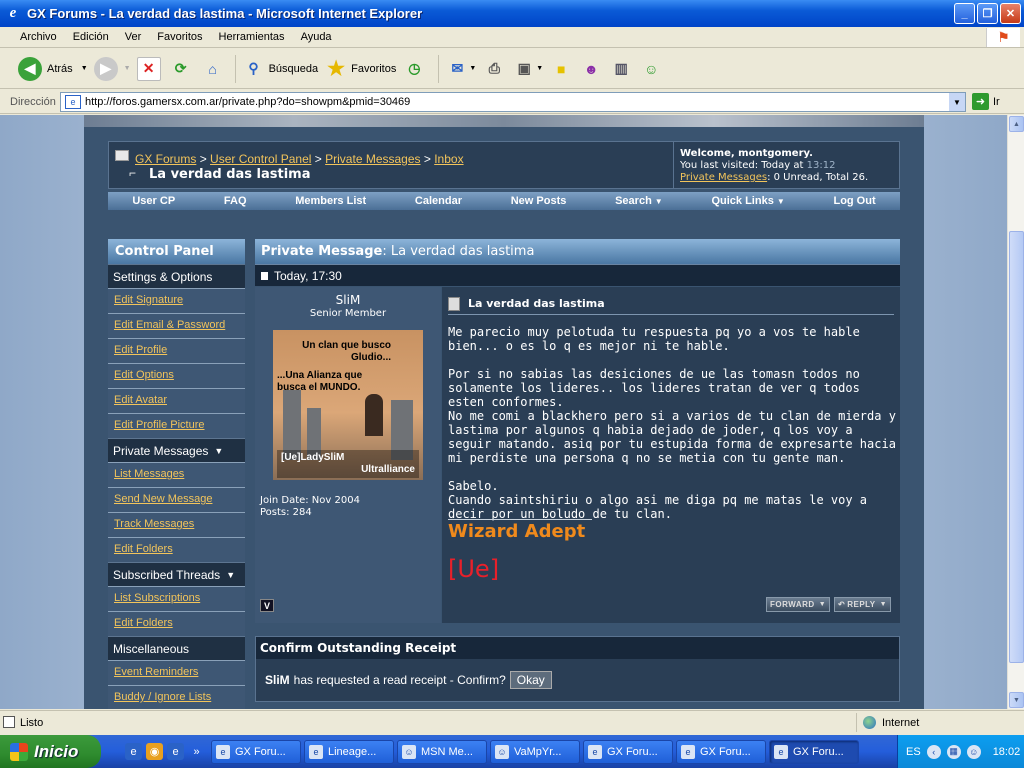 Image resolution: width=1024 pixels, height=768 pixels. What do you see at coordinates (252, 37) in the screenshot?
I see `menu-herramientas: Herramientas` at bounding box center [252, 37].